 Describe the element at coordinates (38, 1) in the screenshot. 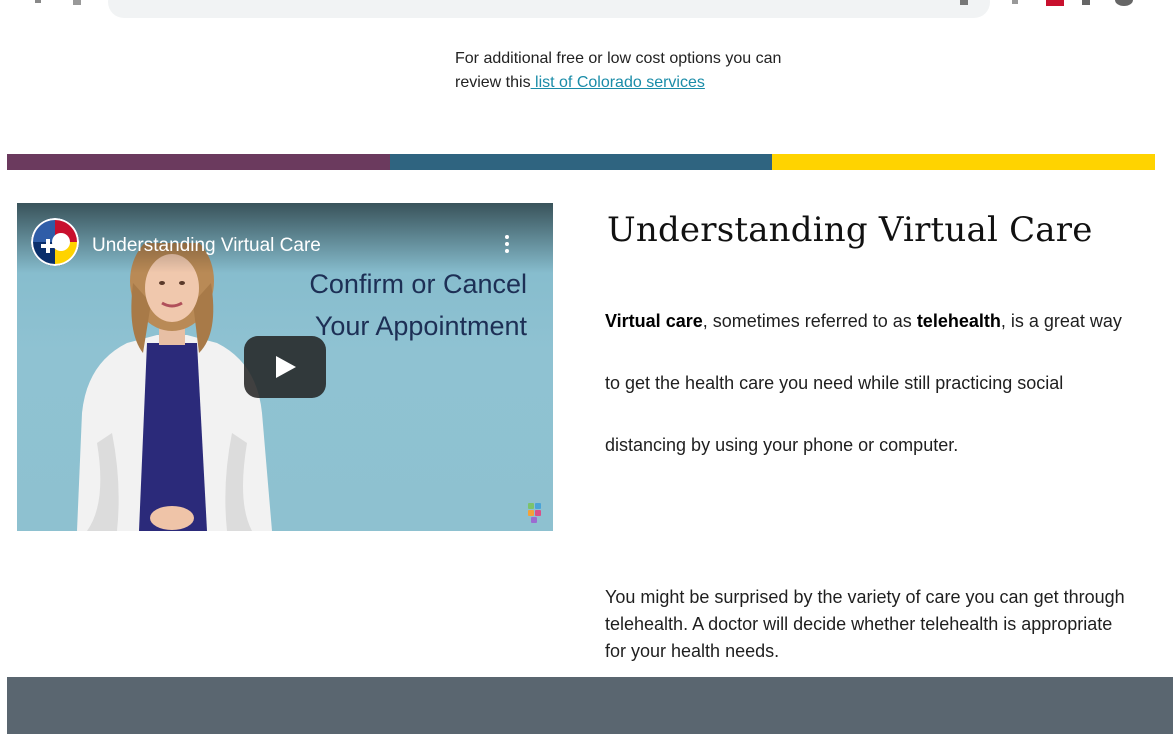

I see `back-arrow-icon` at that location.